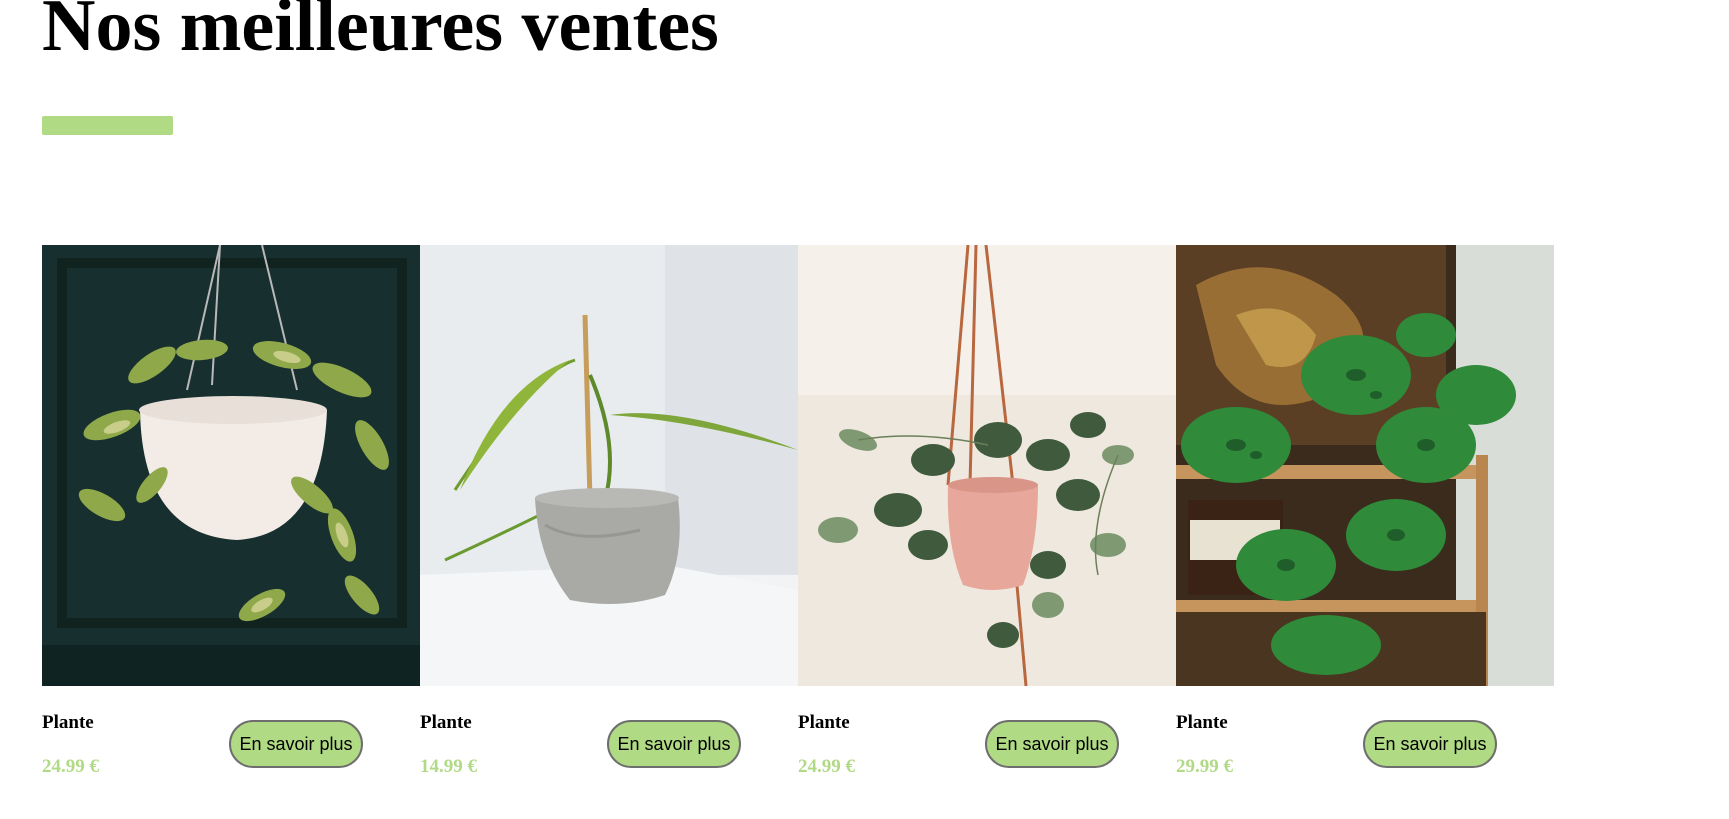  What do you see at coordinates (107, 125) in the screenshot?
I see `title-underline` at bounding box center [107, 125].